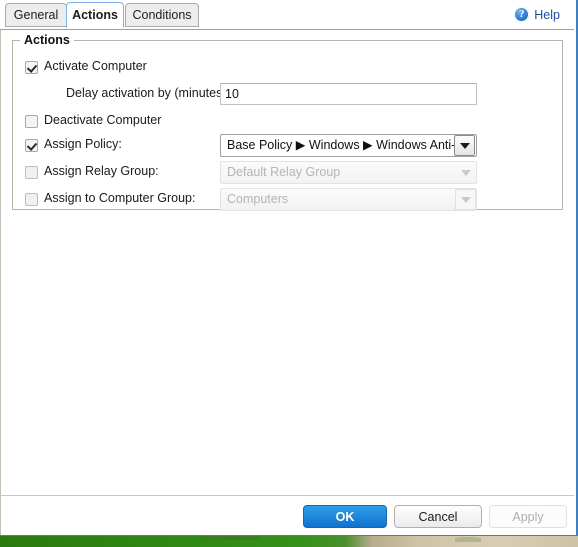  Describe the element at coordinates (287, 15) in the screenshot. I see `tab-bar: General Actions Conditions` at that location.